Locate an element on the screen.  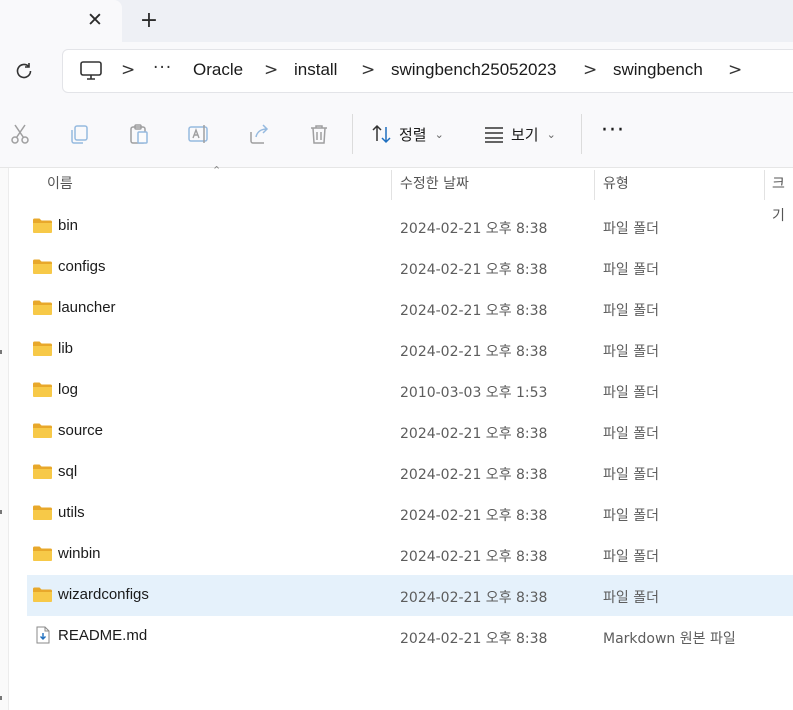
file-row: launcher 2024-02-21 오후 8:38 파일 폴더 is located at coordinates (410, 308).